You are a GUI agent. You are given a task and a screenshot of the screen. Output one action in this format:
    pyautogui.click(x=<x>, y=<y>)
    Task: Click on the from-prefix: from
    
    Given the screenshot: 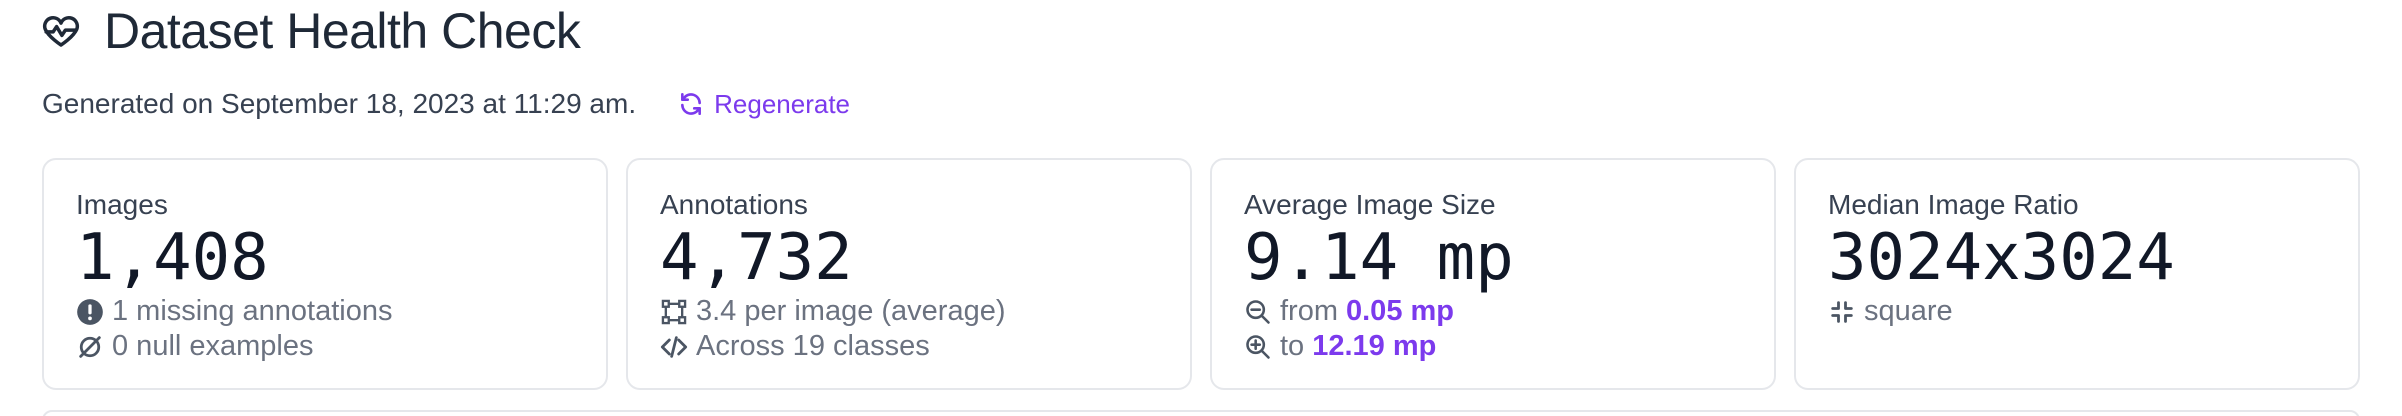 What is the action you would take?
    pyautogui.click(x=1309, y=311)
    